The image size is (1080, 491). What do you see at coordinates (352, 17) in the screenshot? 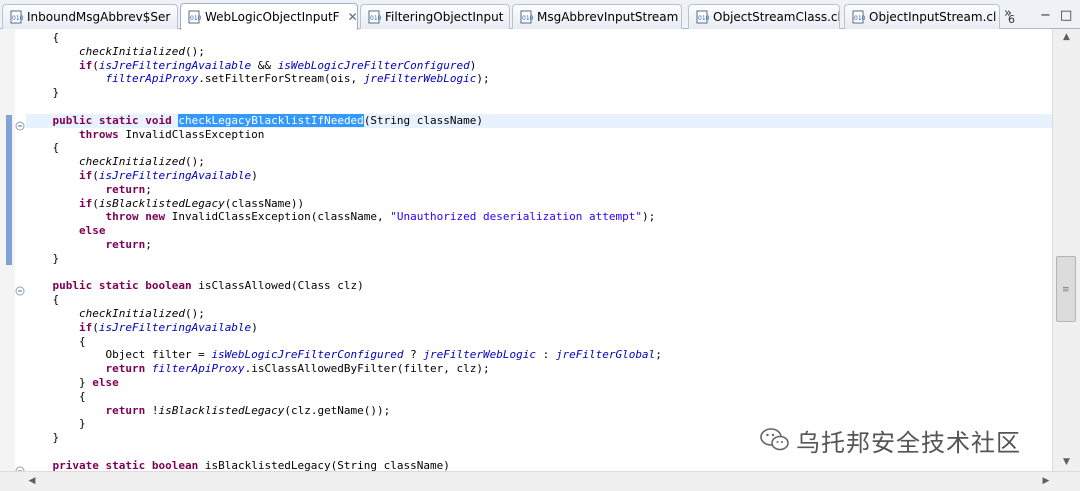
I see `close-icon: ✕` at bounding box center [352, 17].